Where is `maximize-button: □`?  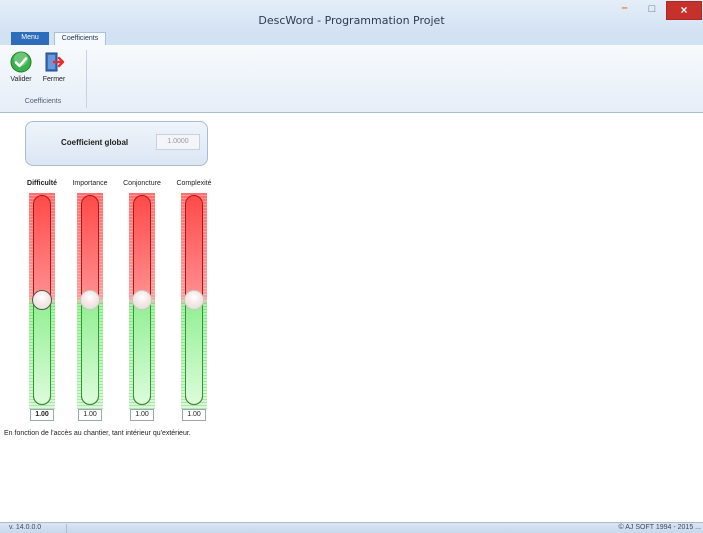
maximize-button: □ is located at coordinates (652, 10).